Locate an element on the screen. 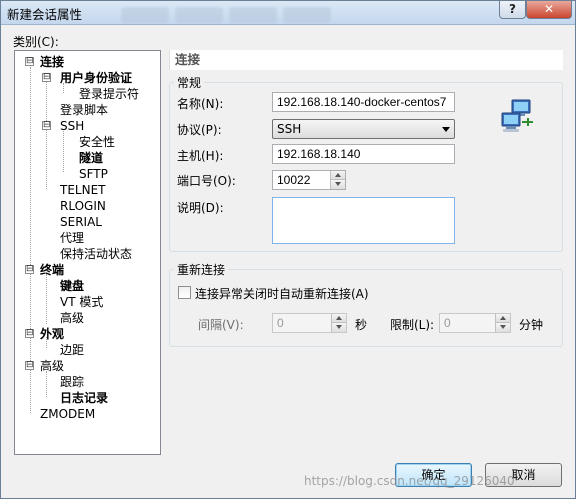 This screenshot has width=576, height=499. reconnect-group-title: 重新连接 is located at coordinates (201, 269).